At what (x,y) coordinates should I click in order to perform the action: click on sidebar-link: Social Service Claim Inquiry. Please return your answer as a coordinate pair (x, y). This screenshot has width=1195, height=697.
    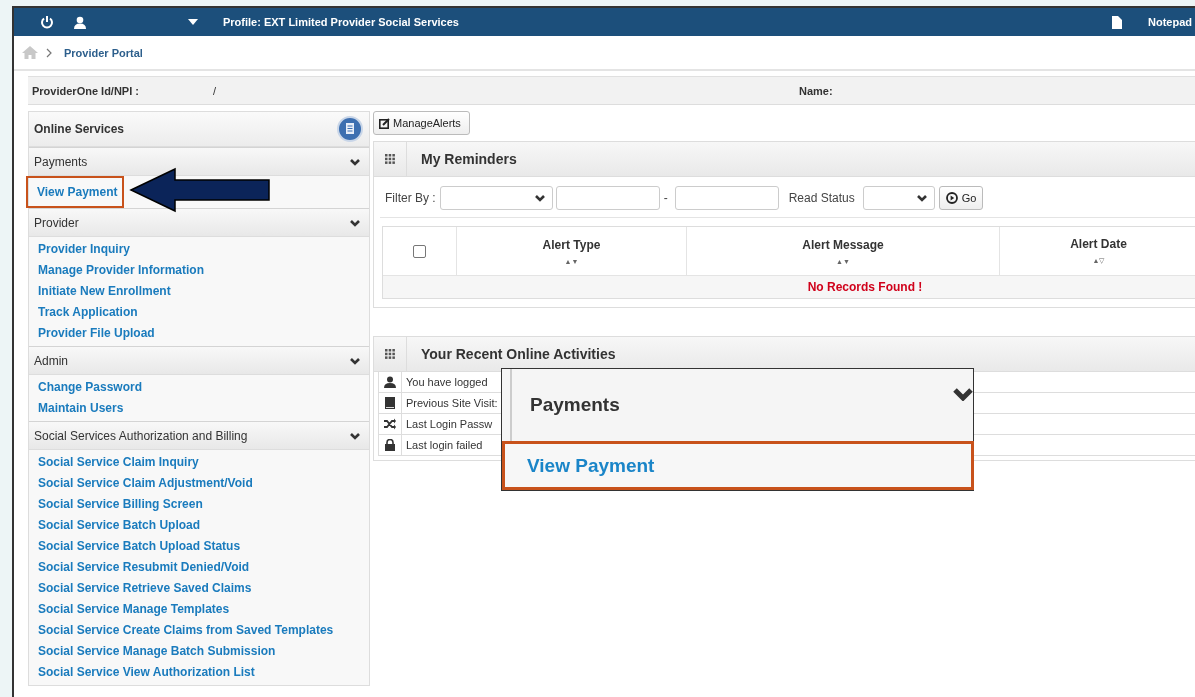
    Looking at the image, I should click on (114, 462).